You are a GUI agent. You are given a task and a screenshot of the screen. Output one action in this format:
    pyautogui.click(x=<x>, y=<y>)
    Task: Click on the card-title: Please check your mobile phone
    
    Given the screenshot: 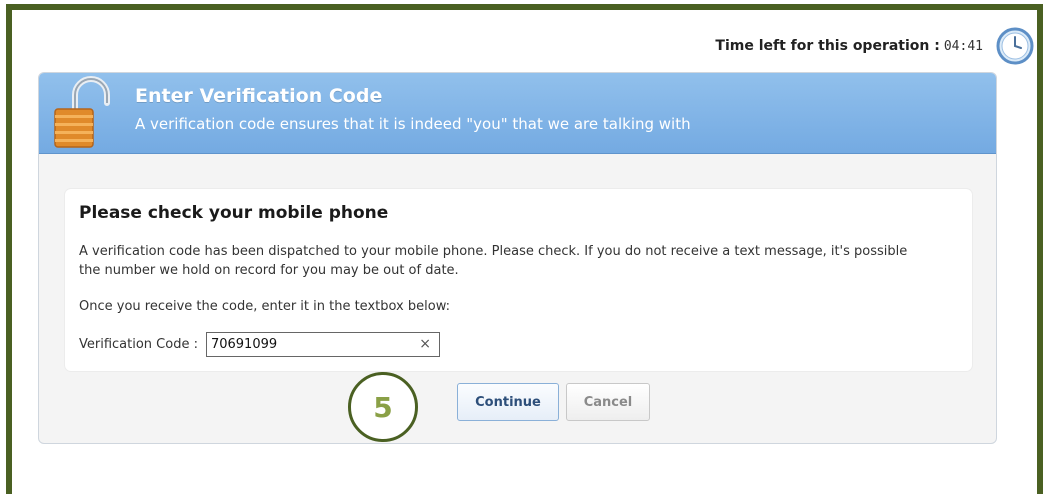 What is the action you would take?
    pyautogui.click(x=234, y=213)
    